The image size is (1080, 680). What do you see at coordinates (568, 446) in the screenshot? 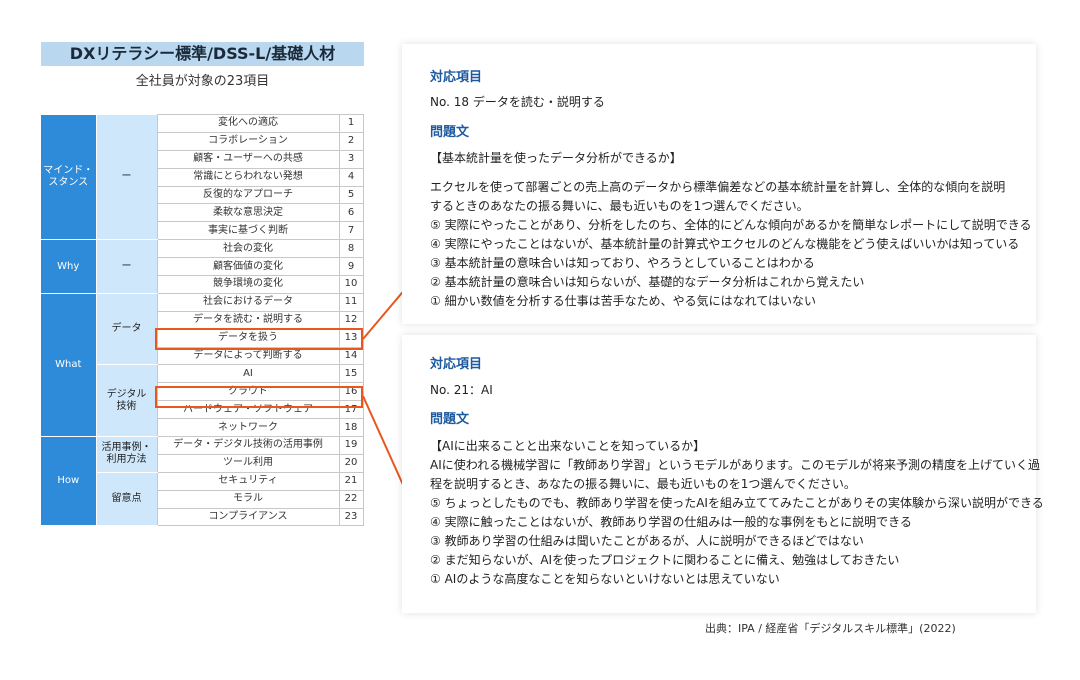
I see `card2-heading: 【AIに出来ることと出来ないことを知っているか】` at bounding box center [568, 446].